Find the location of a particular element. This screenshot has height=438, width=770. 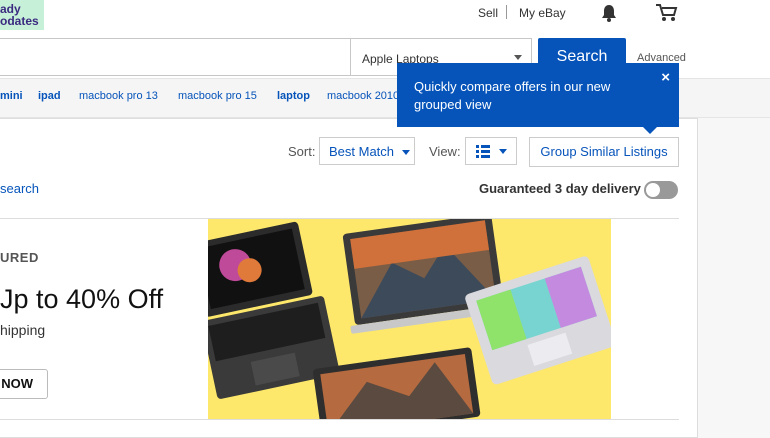

promo-logo: ady odates is located at coordinates (22, 15).